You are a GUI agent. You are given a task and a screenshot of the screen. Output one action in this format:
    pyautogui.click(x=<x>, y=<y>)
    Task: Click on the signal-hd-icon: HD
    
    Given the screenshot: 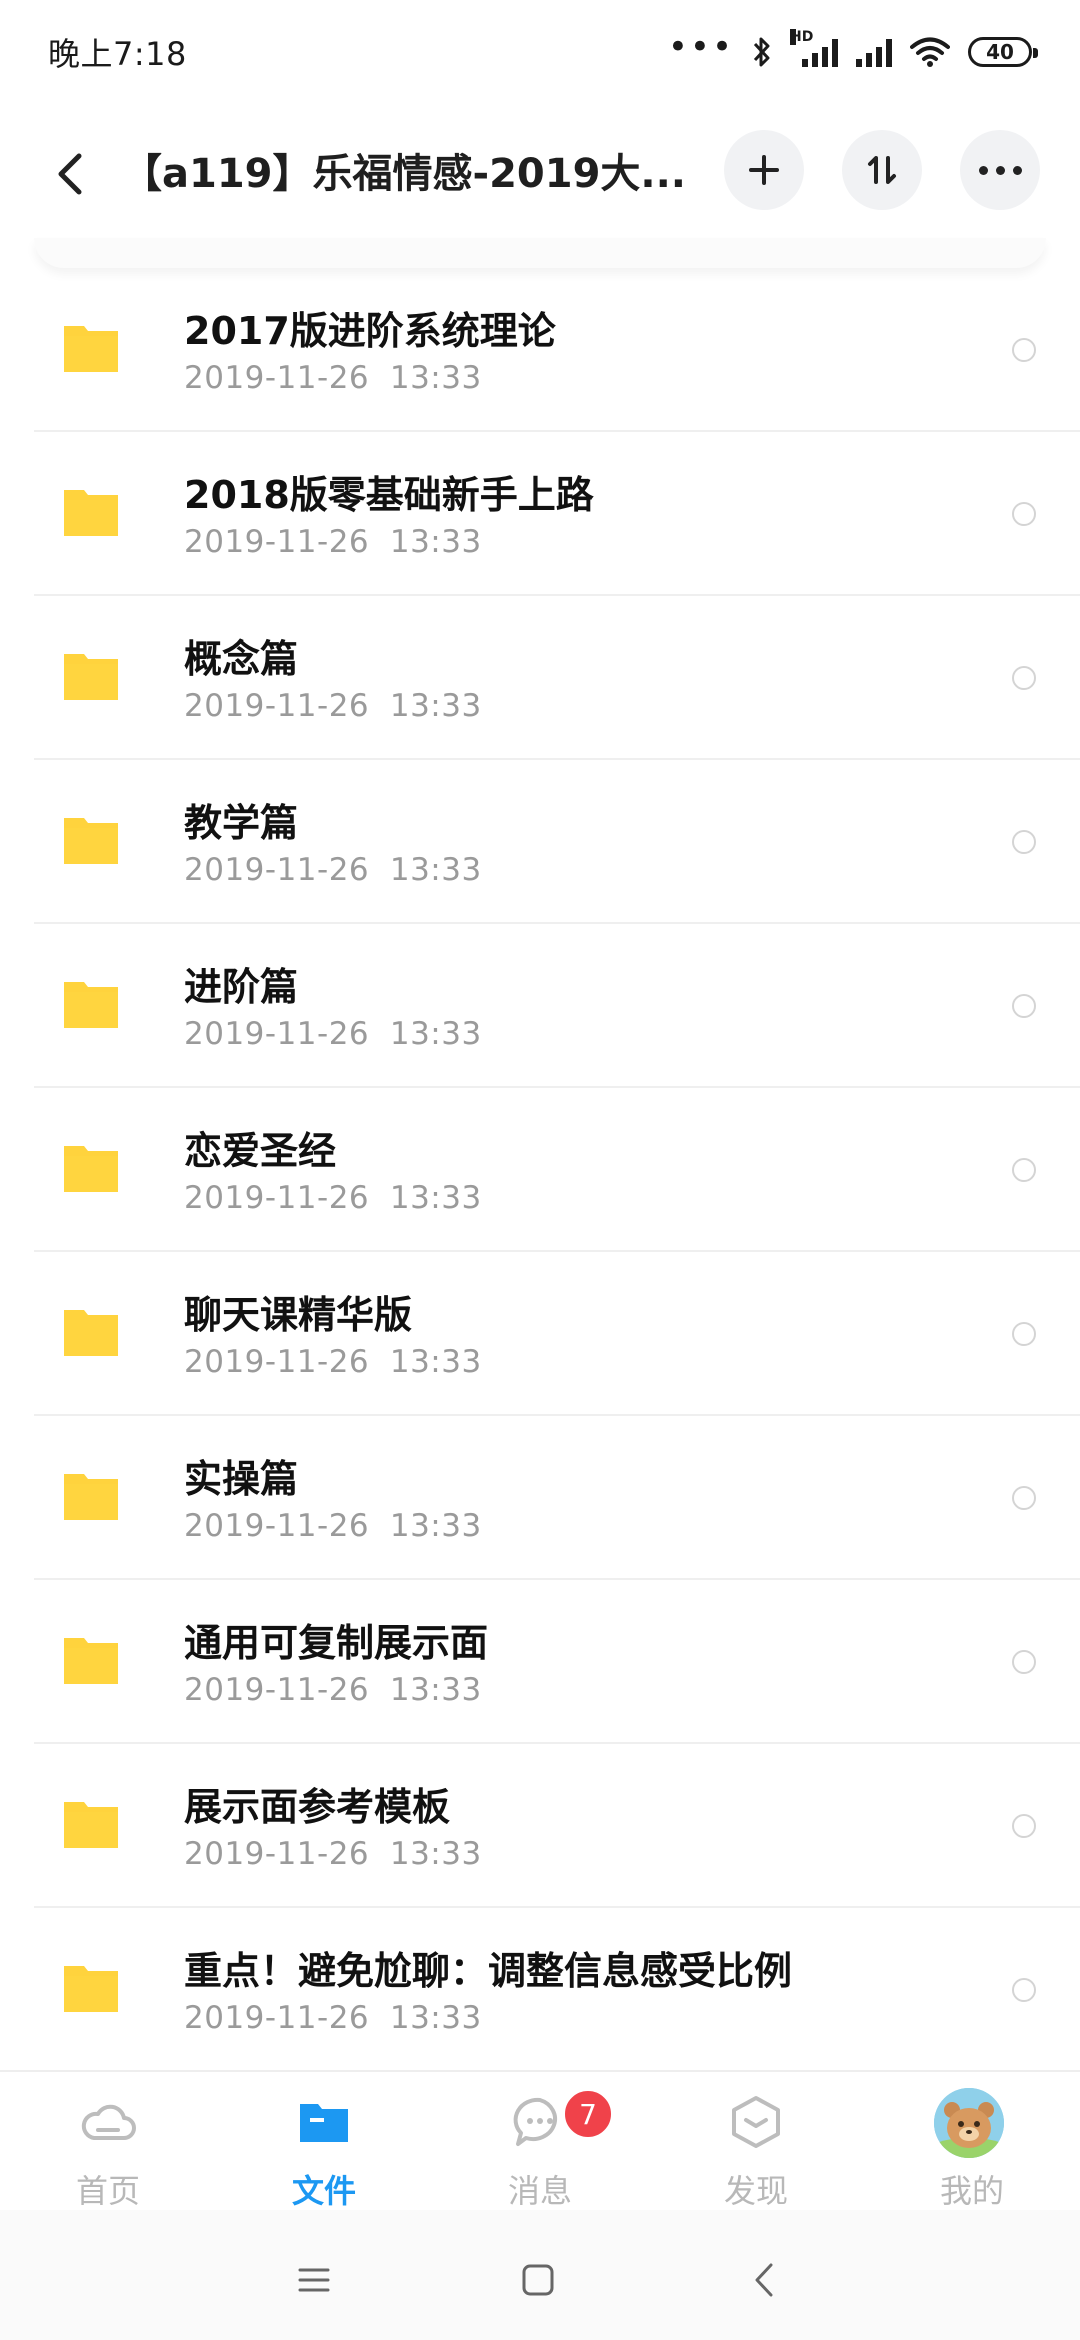 What is the action you would take?
    pyautogui.click(x=814, y=48)
    